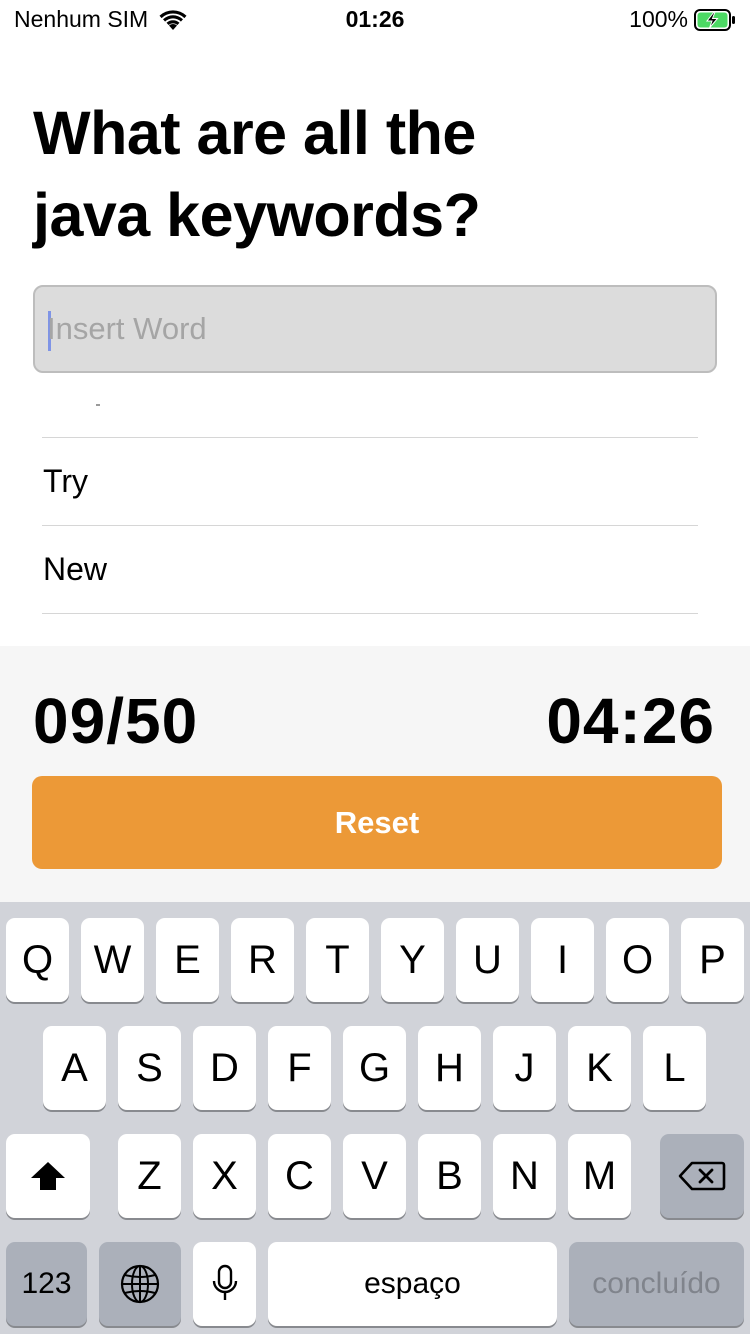  What do you see at coordinates (412, 960) in the screenshot?
I see `key-y: Y` at bounding box center [412, 960].